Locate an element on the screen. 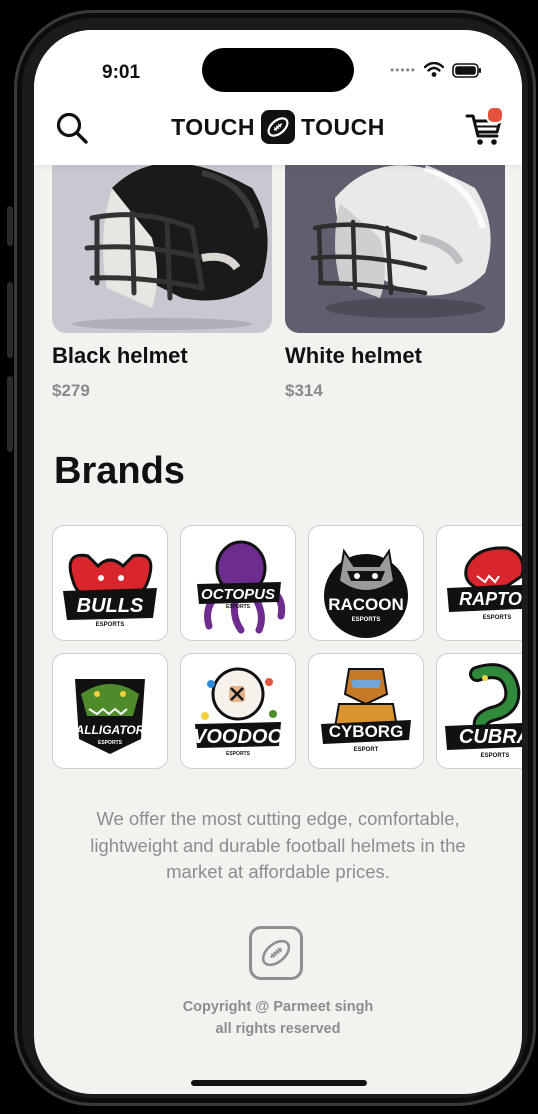 The width and height of the screenshot is (538, 1114). brand-logo-subtext: ESPORT is located at coordinates (366, 750).